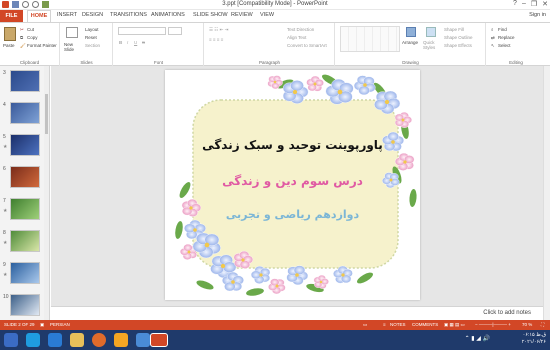 Image resolution: width=550 pixels, height=350 pixels. What do you see at coordinates (42, 45) in the screenshot?
I see `format-painter-button: Format Painter` at bounding box center [42, 45].